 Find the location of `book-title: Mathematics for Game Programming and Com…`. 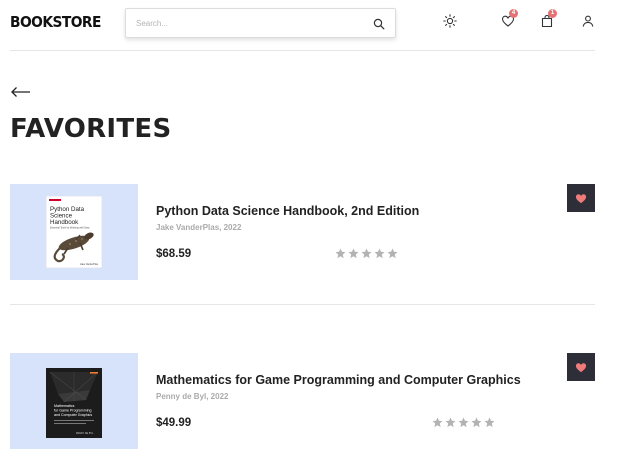

book-title: Mathematics for Game Programming and Com… is located at coordinates (338, 380).